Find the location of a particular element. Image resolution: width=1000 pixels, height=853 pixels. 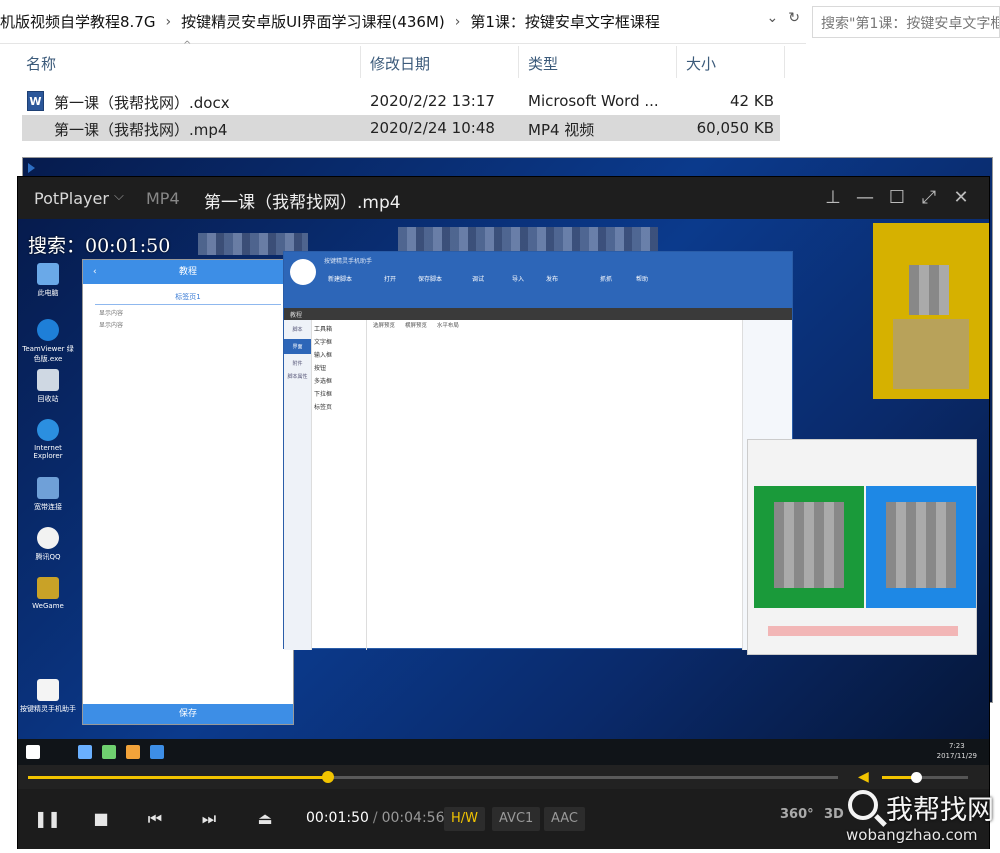

pause-icon: ❚❚ is located at coordinates (47, 819).